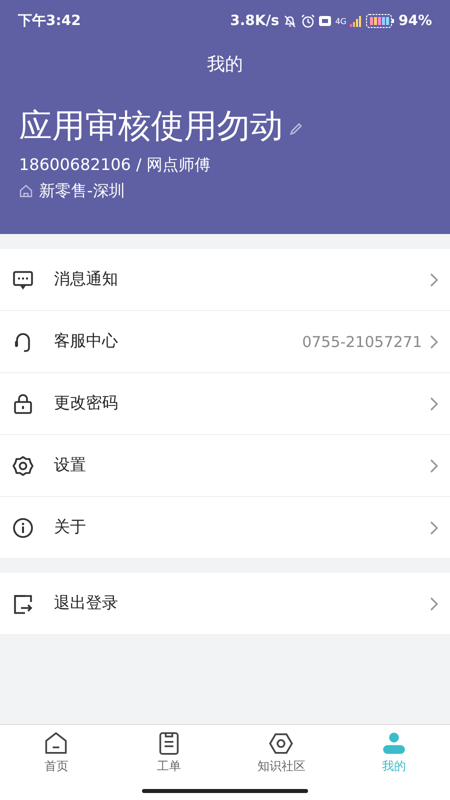 The width and height of the screenshot is (450, 800). Describe the element at coordinates (23, 465) in the screenshot. I see `settings-icon` at that location.